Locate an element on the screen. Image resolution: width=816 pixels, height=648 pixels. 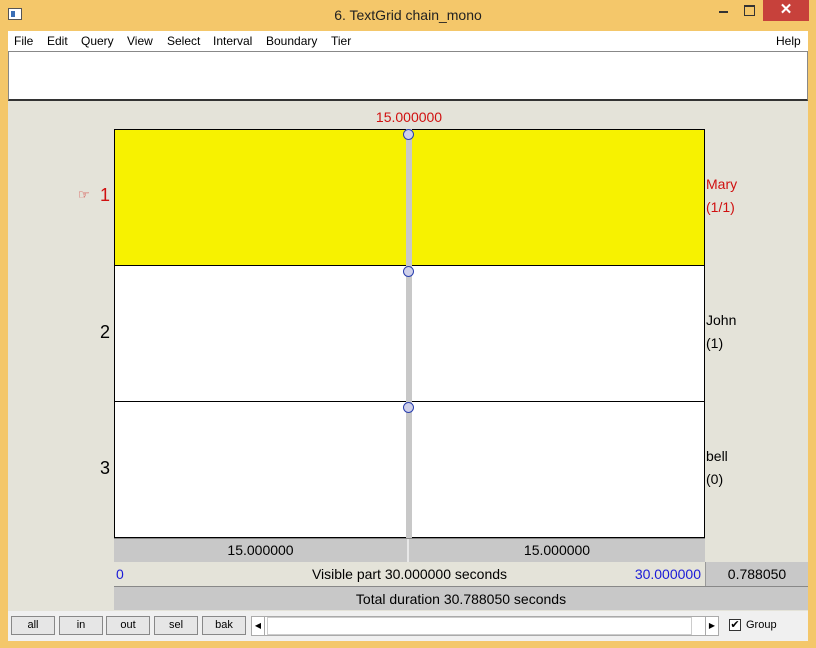
tier-1-boundary-marker is located at coordinates (408, 134).